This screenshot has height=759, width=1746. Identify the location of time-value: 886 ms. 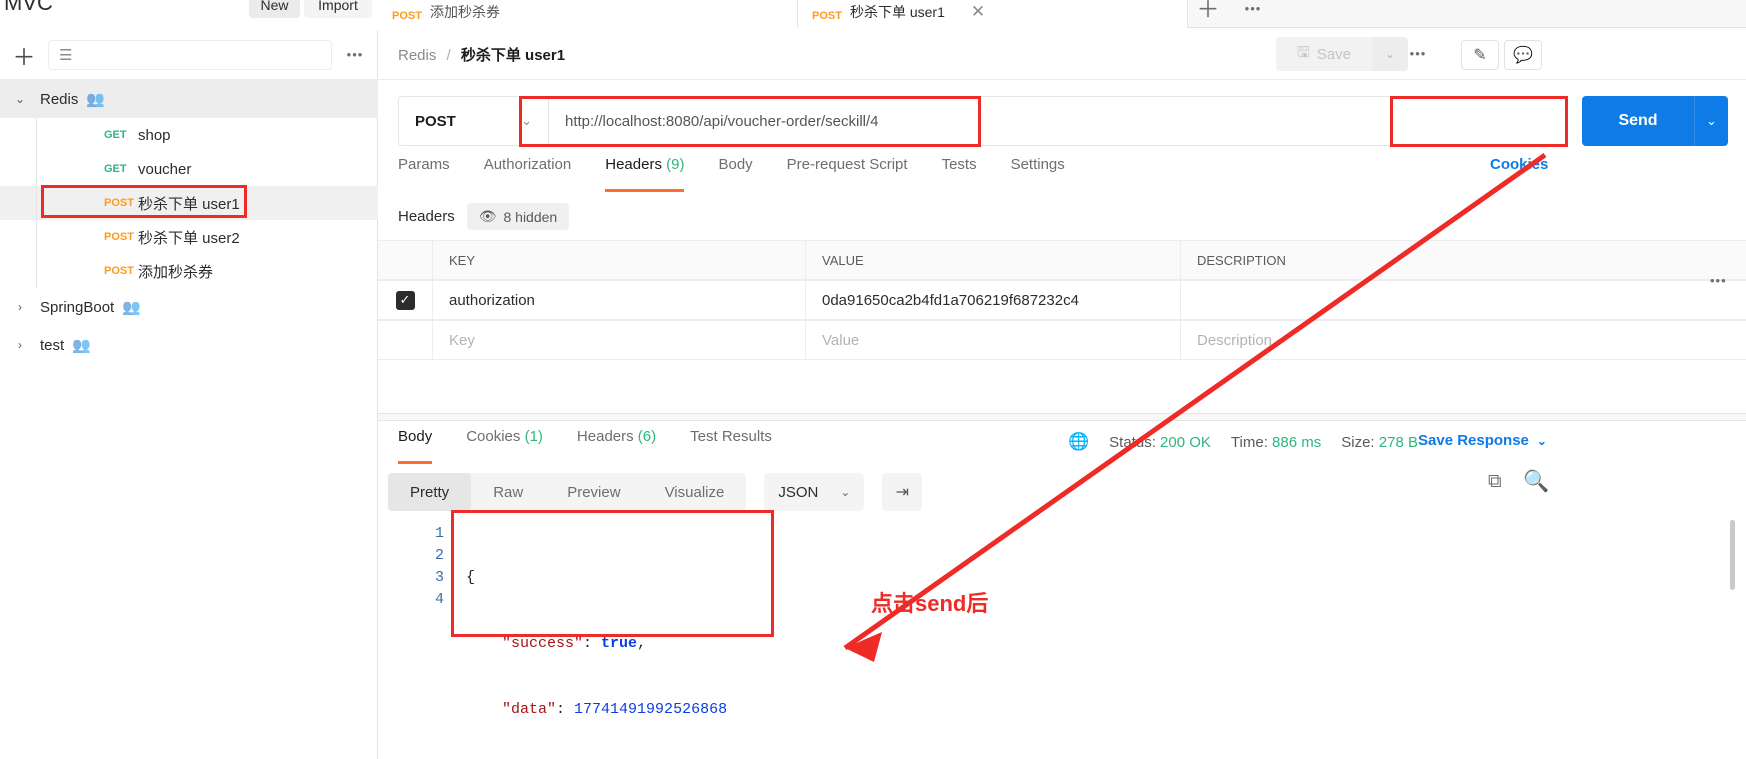
(1297, 442).